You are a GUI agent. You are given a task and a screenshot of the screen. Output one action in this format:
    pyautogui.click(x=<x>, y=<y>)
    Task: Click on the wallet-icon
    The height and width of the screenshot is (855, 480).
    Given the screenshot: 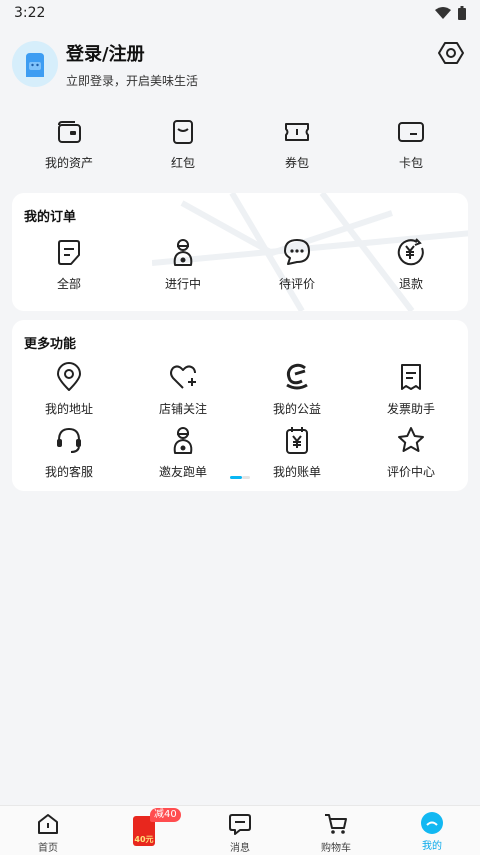 What is the action you would take?
    pyautogui.click(x=69, y=132)
    